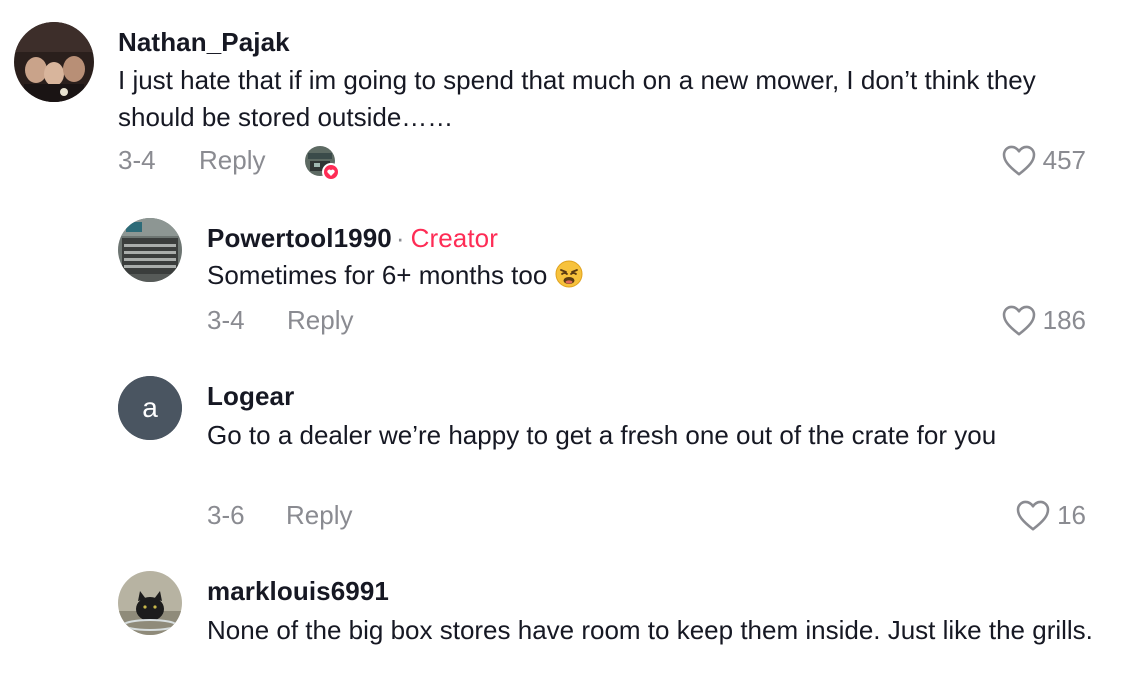  What do you see at coordinates (377, 275) in the screenshot?
I see `comment-text-body: Sometimes for 6+ months too` at bounding box center [377, 275].